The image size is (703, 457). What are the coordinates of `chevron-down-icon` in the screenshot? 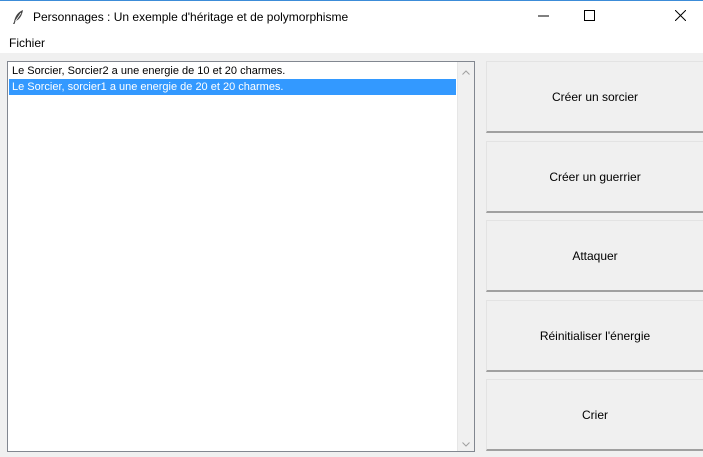 It's located at (466, 443).